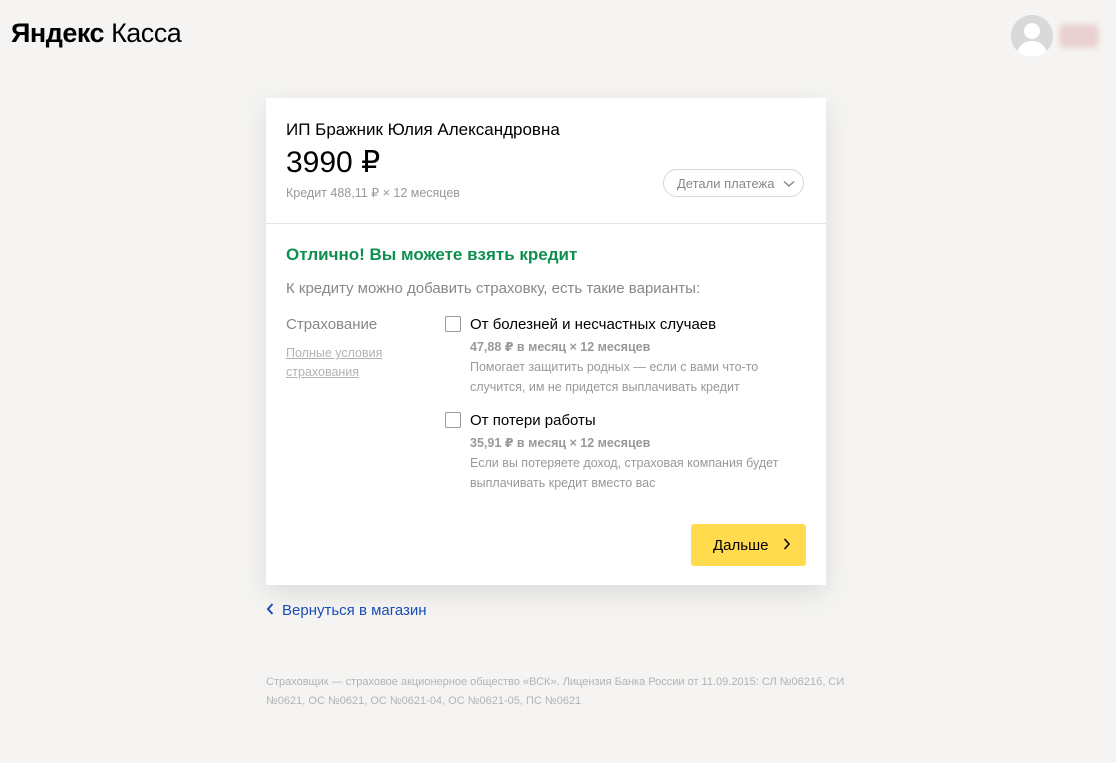 This screenshot has width=1116, height=763. What do you see at coordinates (1079, 36) in the screenshot?
I see `user-name-blurred` at bounding box center [1079, 36].